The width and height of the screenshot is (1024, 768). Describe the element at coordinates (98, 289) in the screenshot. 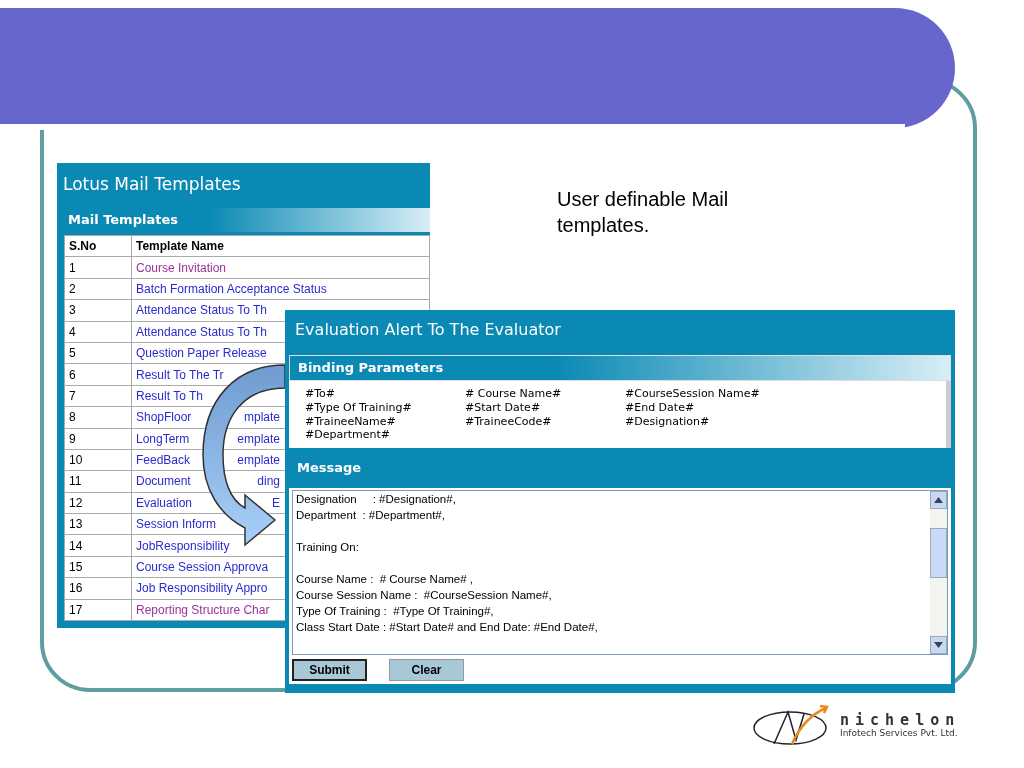

I see `table-cell: 2` at that location.